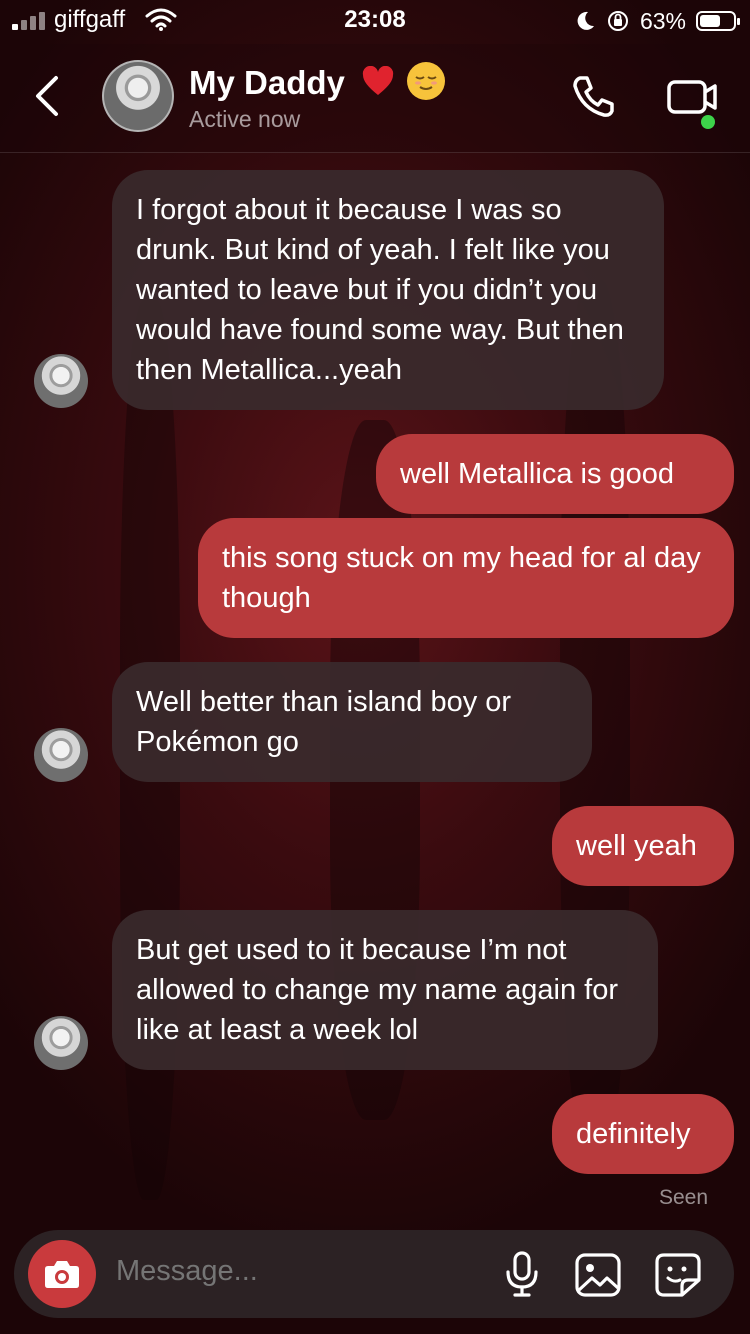 The image size is (750, 1334). What do you see at coordinates (643, 1134) in the screenshot?
I see `outgoing-message: definitely` at bounding box center [643, 1134].